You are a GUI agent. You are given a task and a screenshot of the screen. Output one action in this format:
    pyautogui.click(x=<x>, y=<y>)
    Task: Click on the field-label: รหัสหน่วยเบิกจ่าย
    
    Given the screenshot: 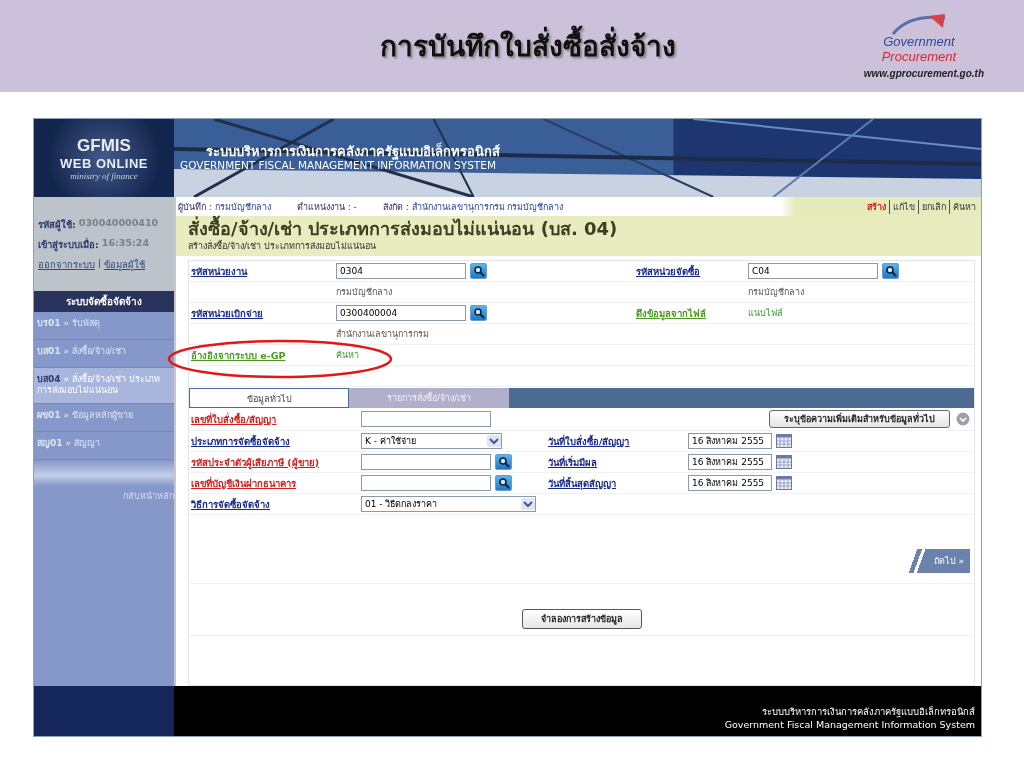 What is the action you would take?
    pyautogui.click(x=227, y=313)
    